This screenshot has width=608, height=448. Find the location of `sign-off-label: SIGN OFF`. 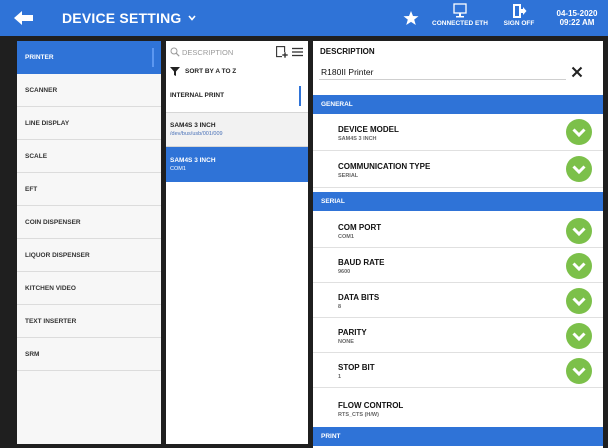

sign-off-label: SIGN OFF is located at coordinates (519, 23).